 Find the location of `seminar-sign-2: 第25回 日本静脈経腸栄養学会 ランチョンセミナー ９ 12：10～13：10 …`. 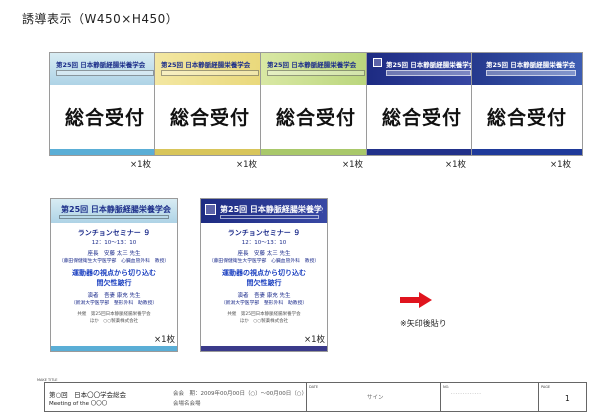

seminar-sign-2: 第25回 日本静脈経腸栄養学会 ランチョンセミナー ９ 12：10～13：10 … is located at coordinates (264, 275).